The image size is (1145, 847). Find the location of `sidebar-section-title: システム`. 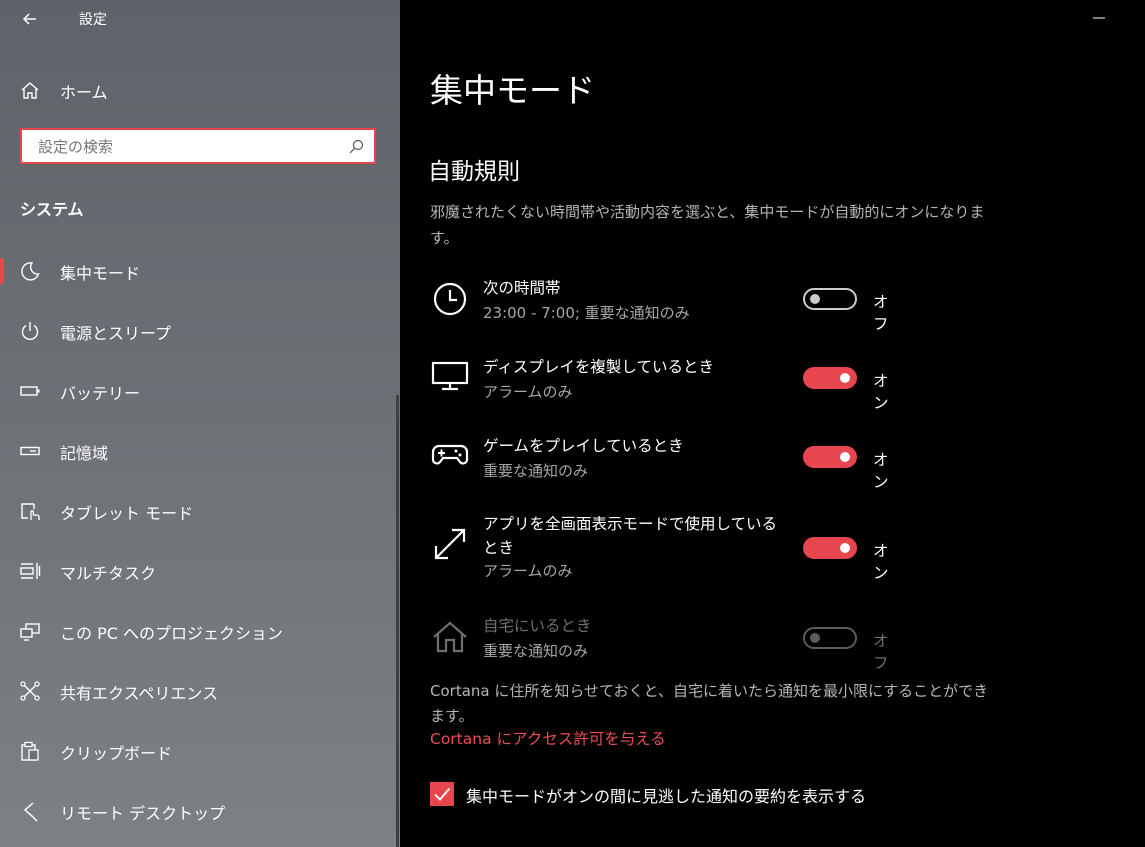

sidebar-section-title: システム is located at coordinates (52, 209).